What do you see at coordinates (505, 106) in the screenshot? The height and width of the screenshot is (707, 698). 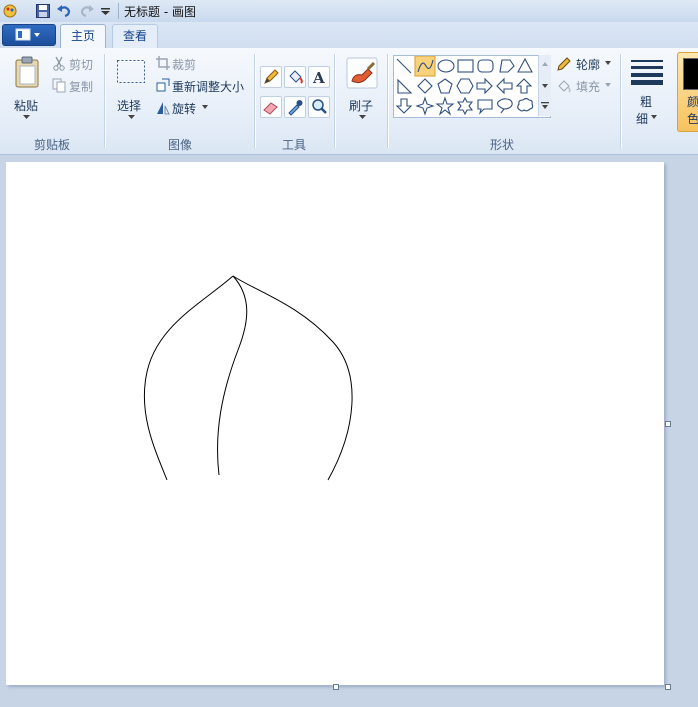 I see `oval-callout-shape-icon` at bounding box center [505, 106].